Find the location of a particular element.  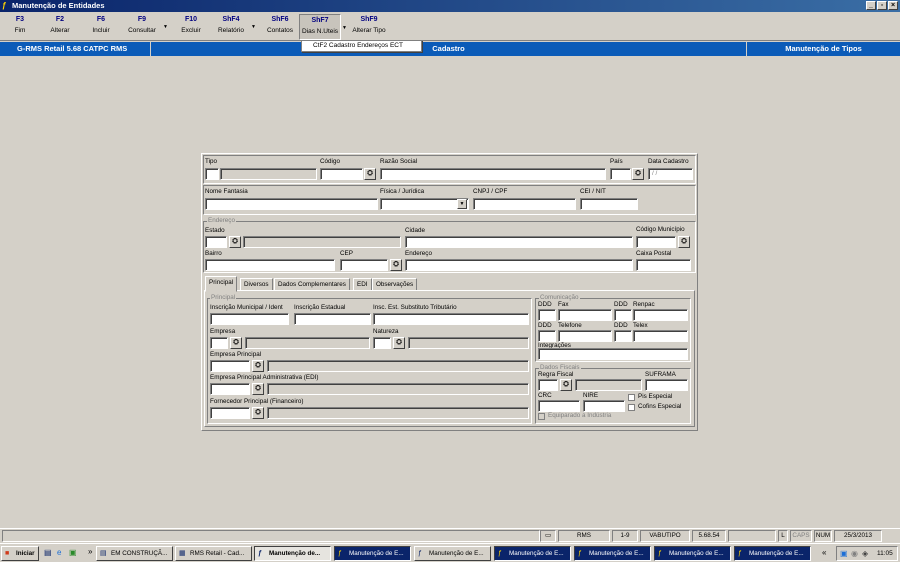

ddd-telex-label: DDD is located at coordinates (621, 325).